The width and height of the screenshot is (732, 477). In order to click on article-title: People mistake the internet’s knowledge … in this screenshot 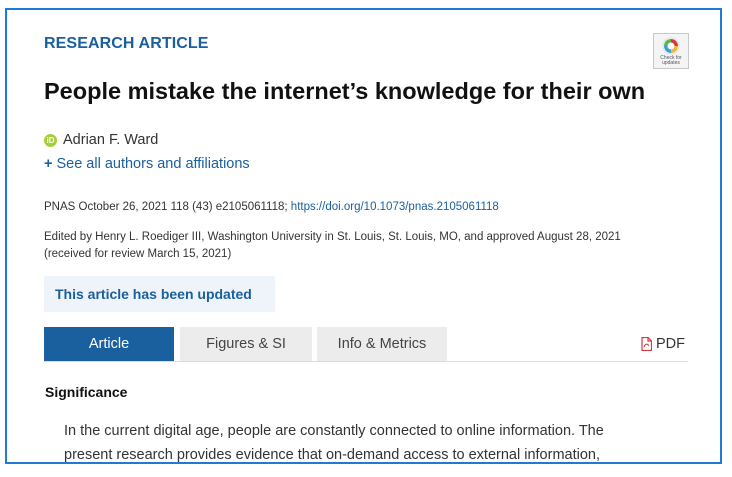, I will do `click(345, 91)`.